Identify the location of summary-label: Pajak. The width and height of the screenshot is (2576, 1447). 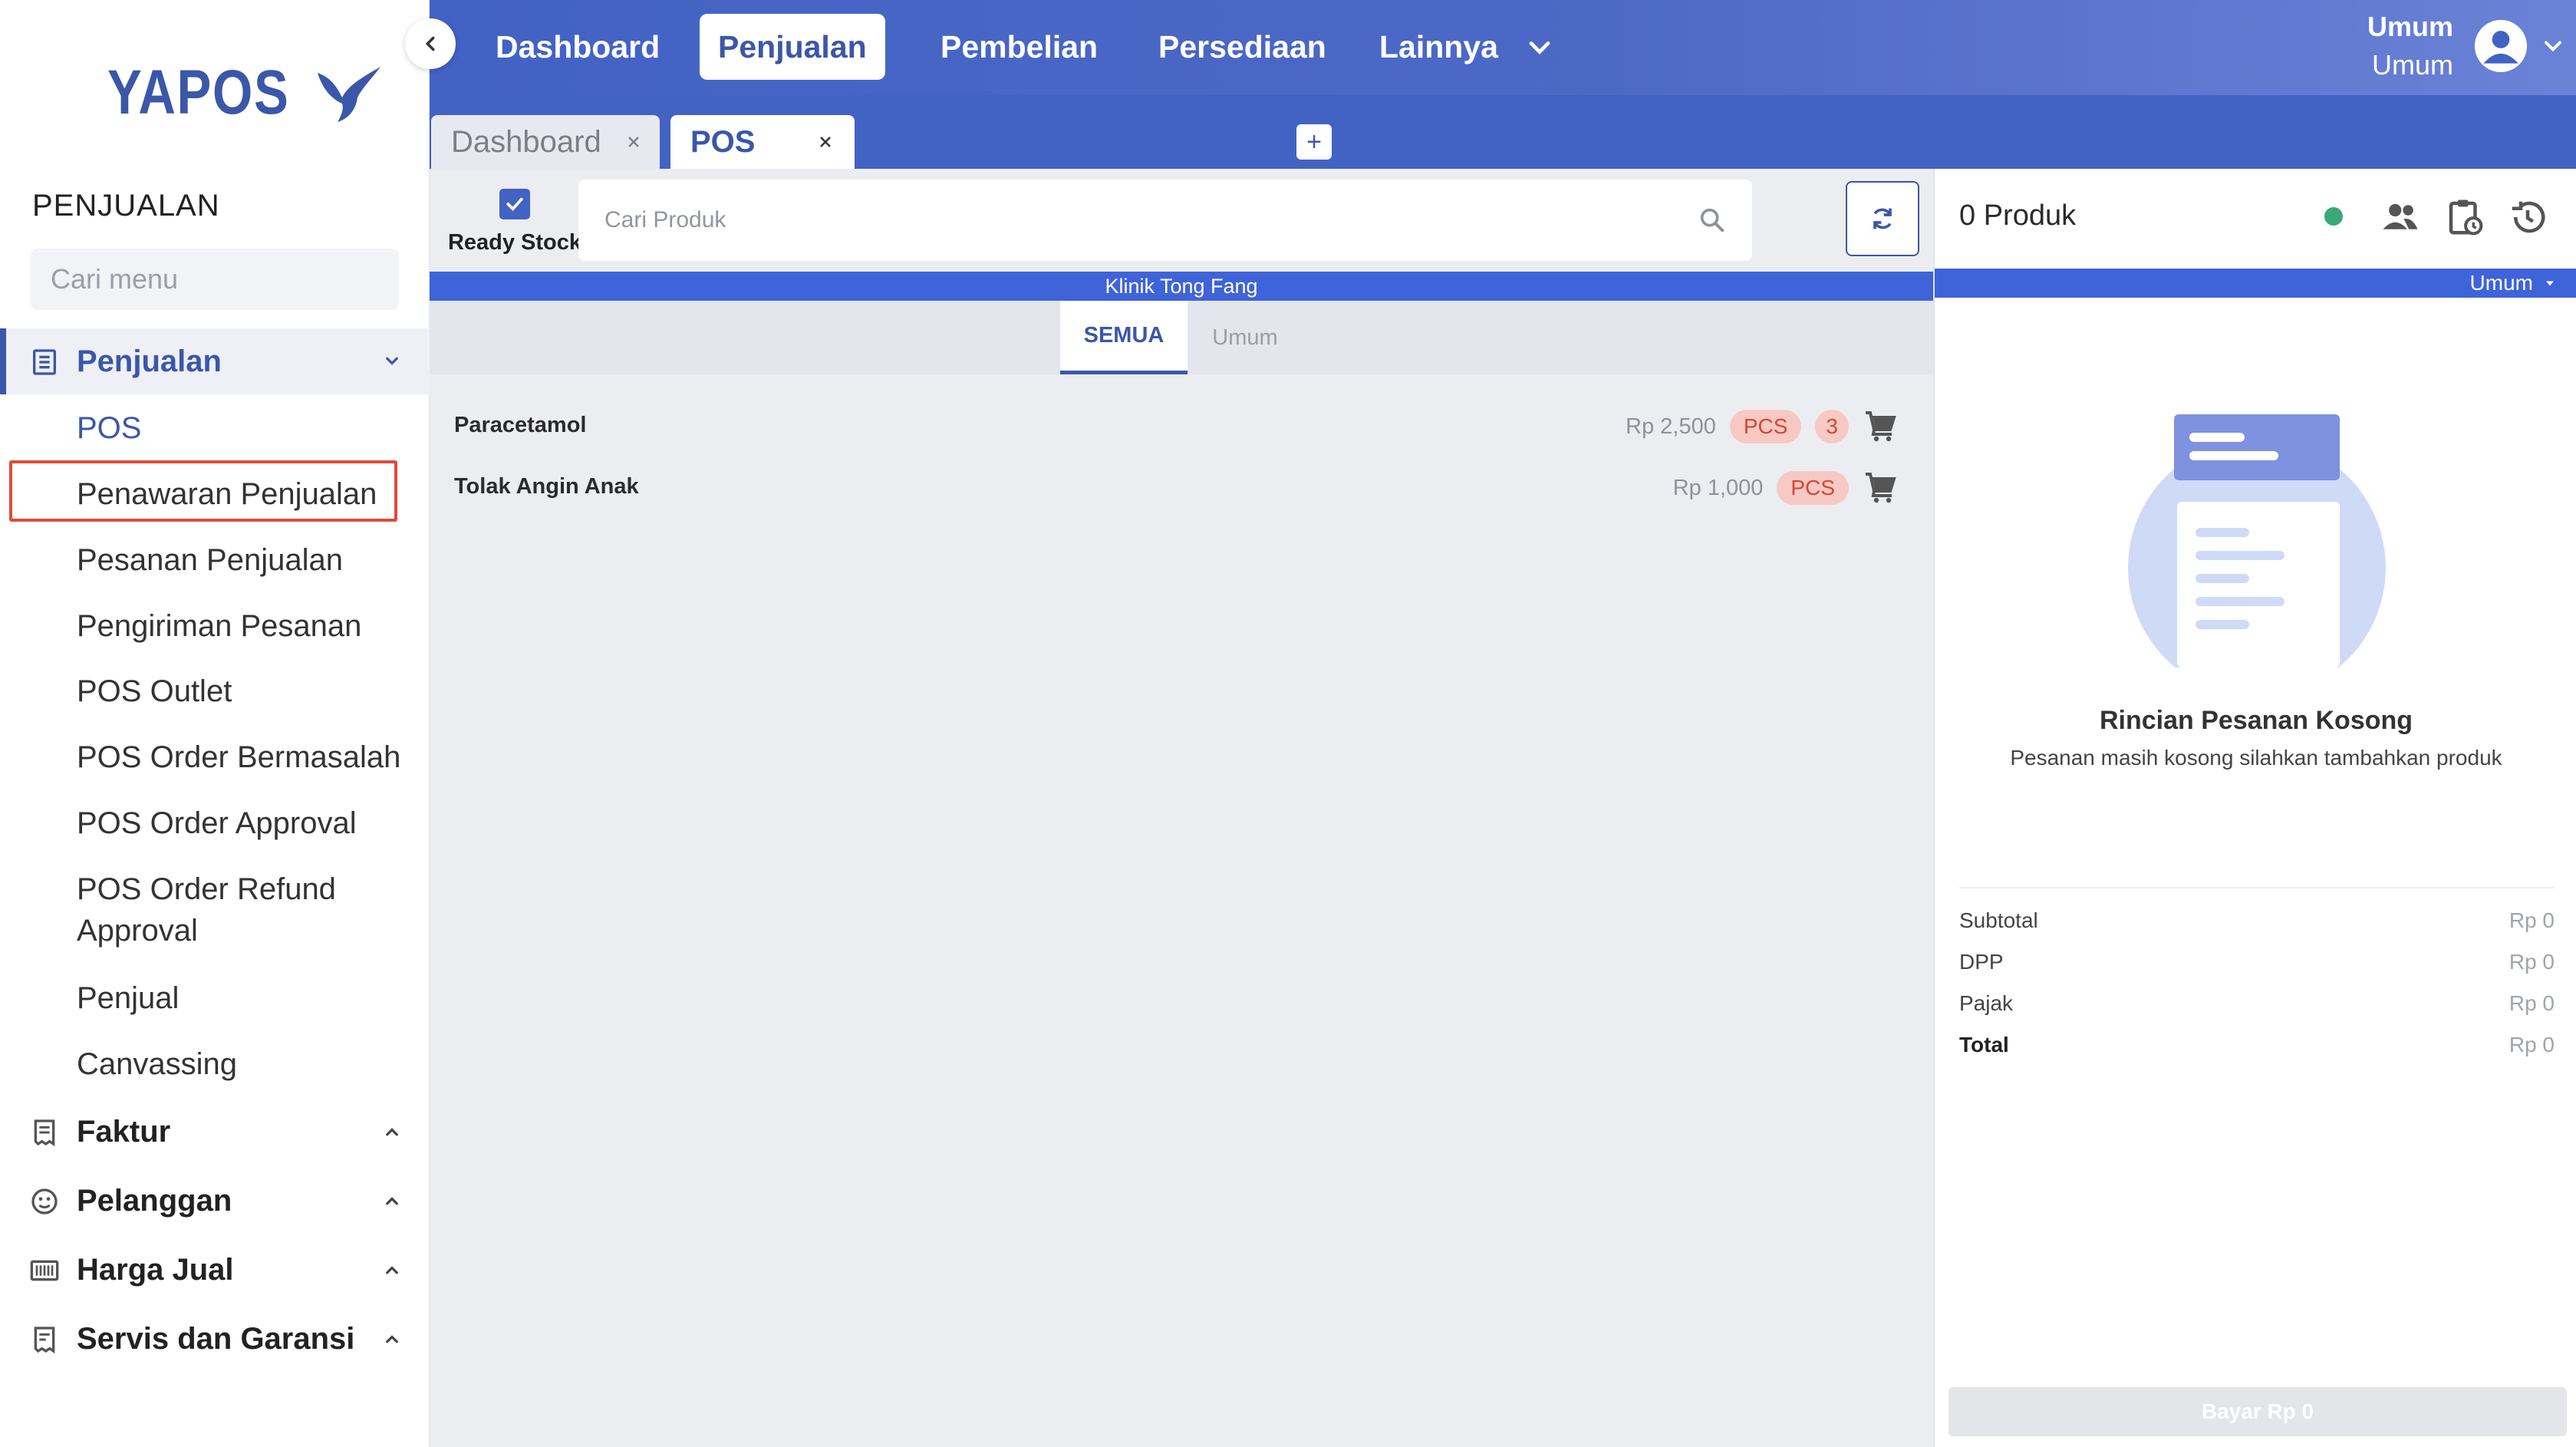
(1986, 1003).